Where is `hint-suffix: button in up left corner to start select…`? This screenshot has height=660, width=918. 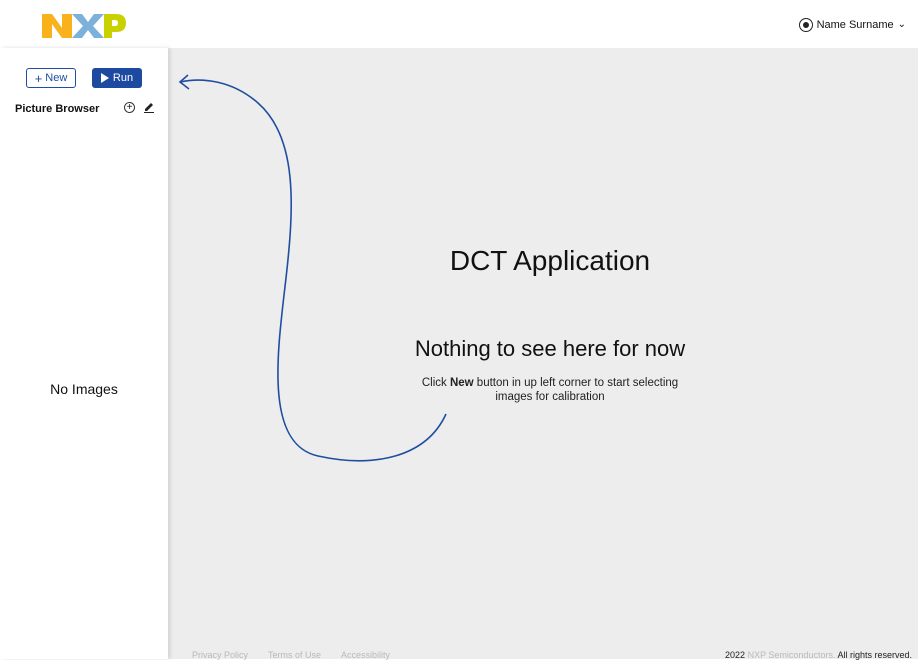 hint-suffix: button in up left corner to start select… is located at coordinates (576, 390).